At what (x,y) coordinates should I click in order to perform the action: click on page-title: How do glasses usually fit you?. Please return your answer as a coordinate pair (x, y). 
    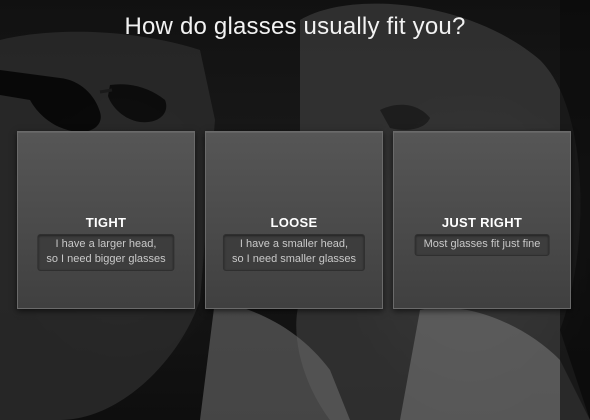
    Looking at the image, I should click on (295, 26).